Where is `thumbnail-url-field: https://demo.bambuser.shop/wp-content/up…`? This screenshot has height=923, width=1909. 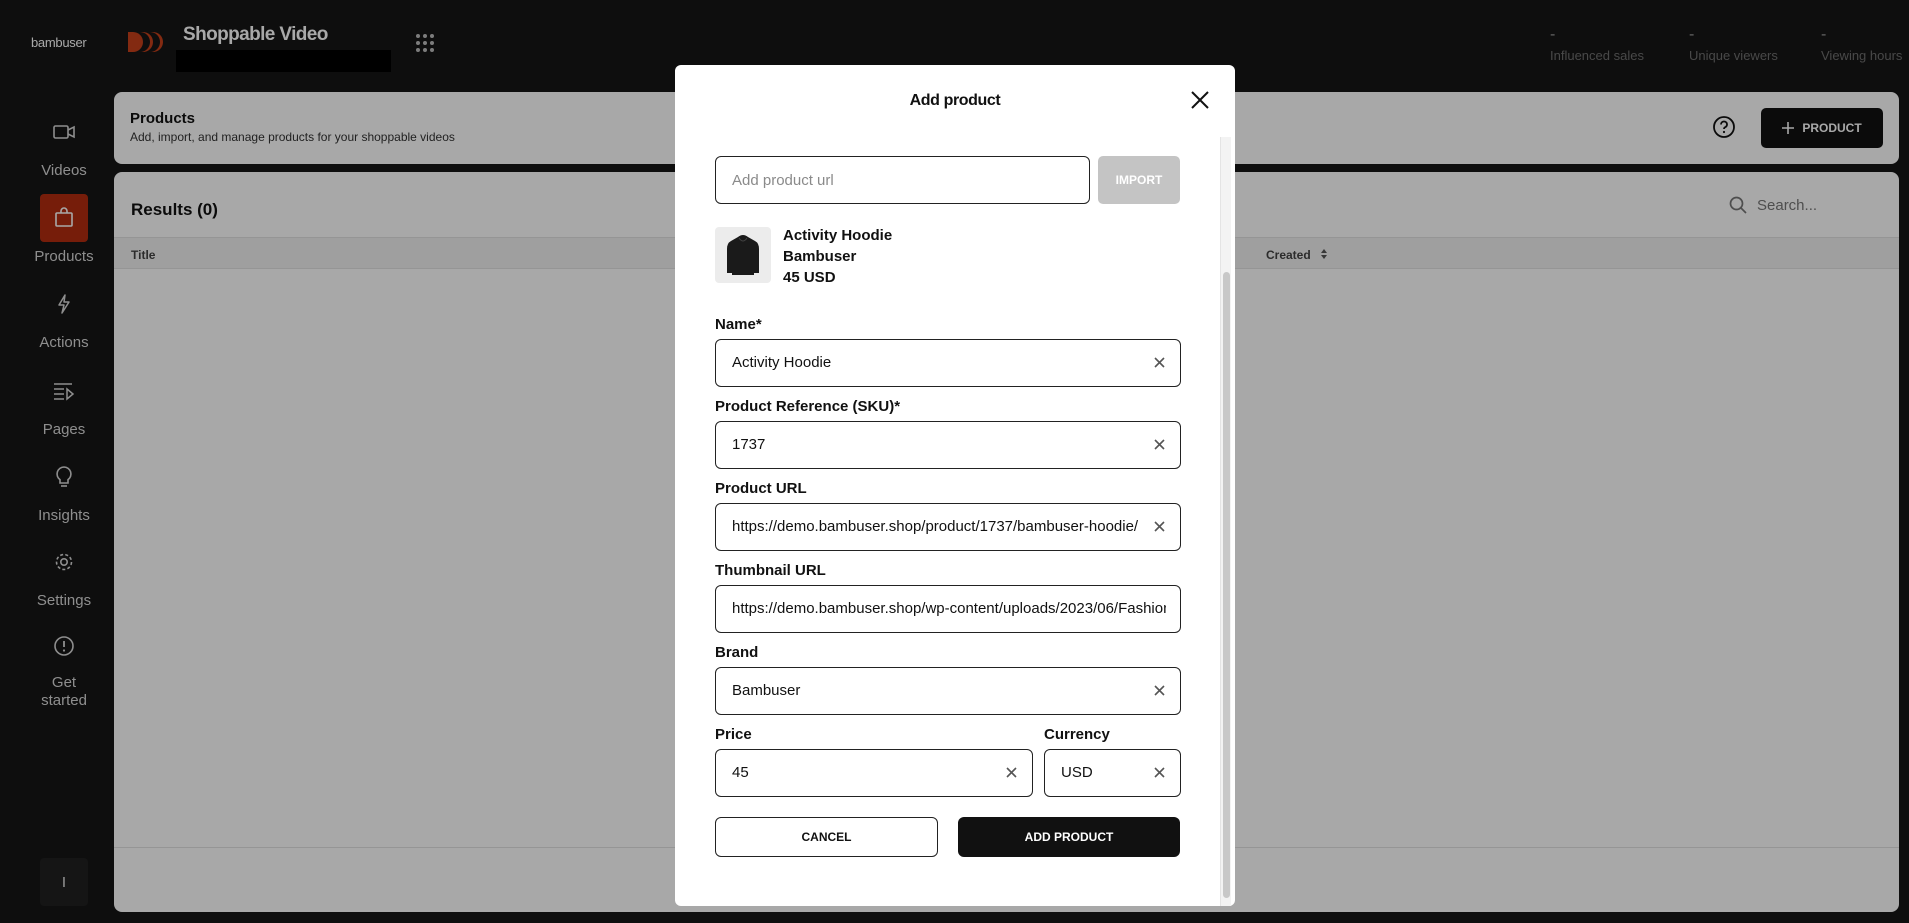 thumbnail-url-field: https://demo.bambuser.shop/wp-content/up… is located at coordinates (948, 609).